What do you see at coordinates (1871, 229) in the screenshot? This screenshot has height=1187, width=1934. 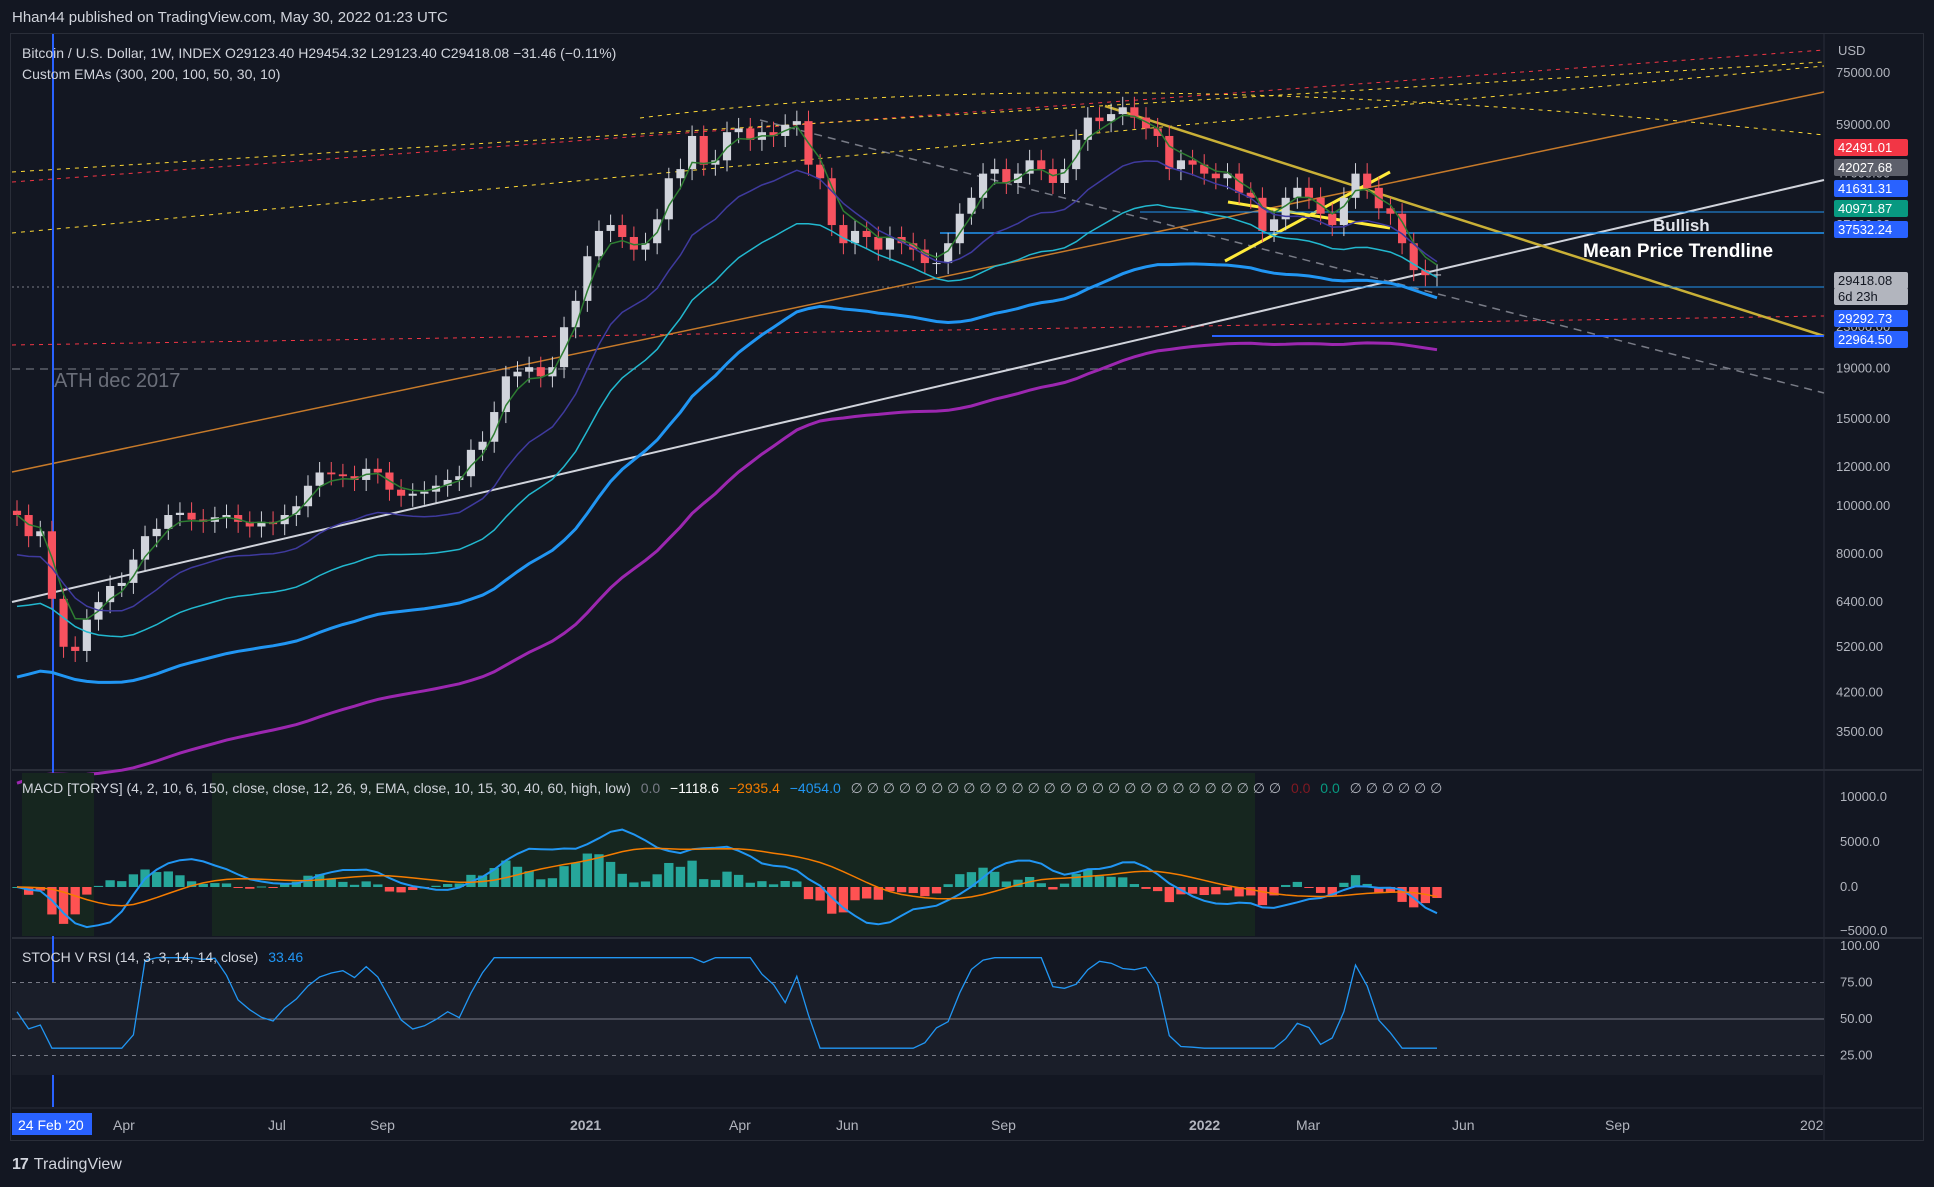 I see `price-badge: 37532.24` at bounding box center [1871, 229].